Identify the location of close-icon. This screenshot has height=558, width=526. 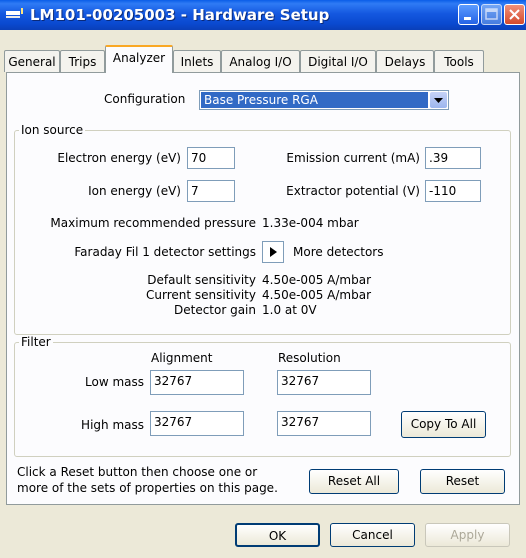
(514, 14).